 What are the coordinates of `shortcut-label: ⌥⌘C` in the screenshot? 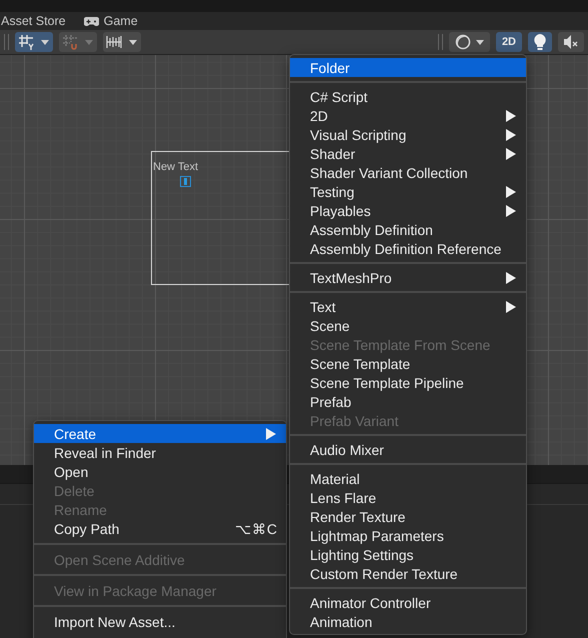 It's located at (256, 528).